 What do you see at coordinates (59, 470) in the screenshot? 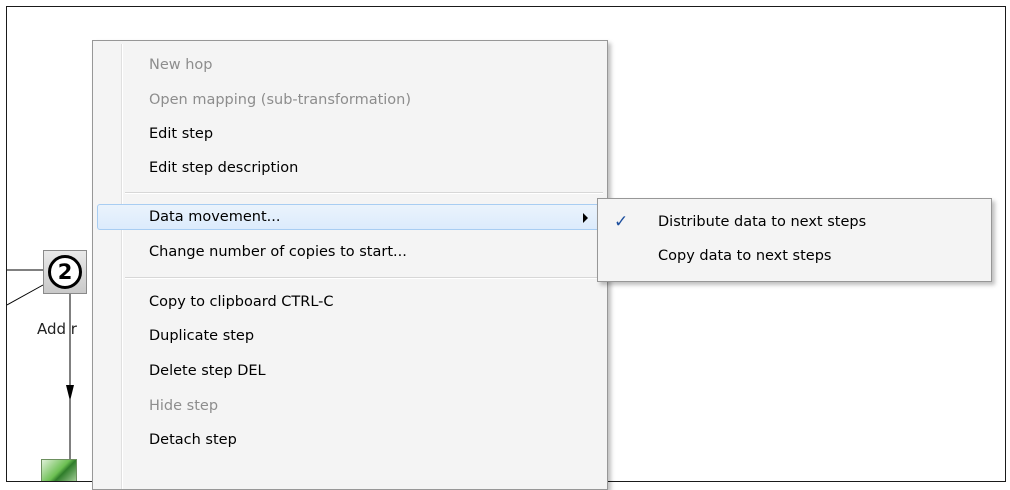
I see `next-step-icon` at bounding box center [59, 470].